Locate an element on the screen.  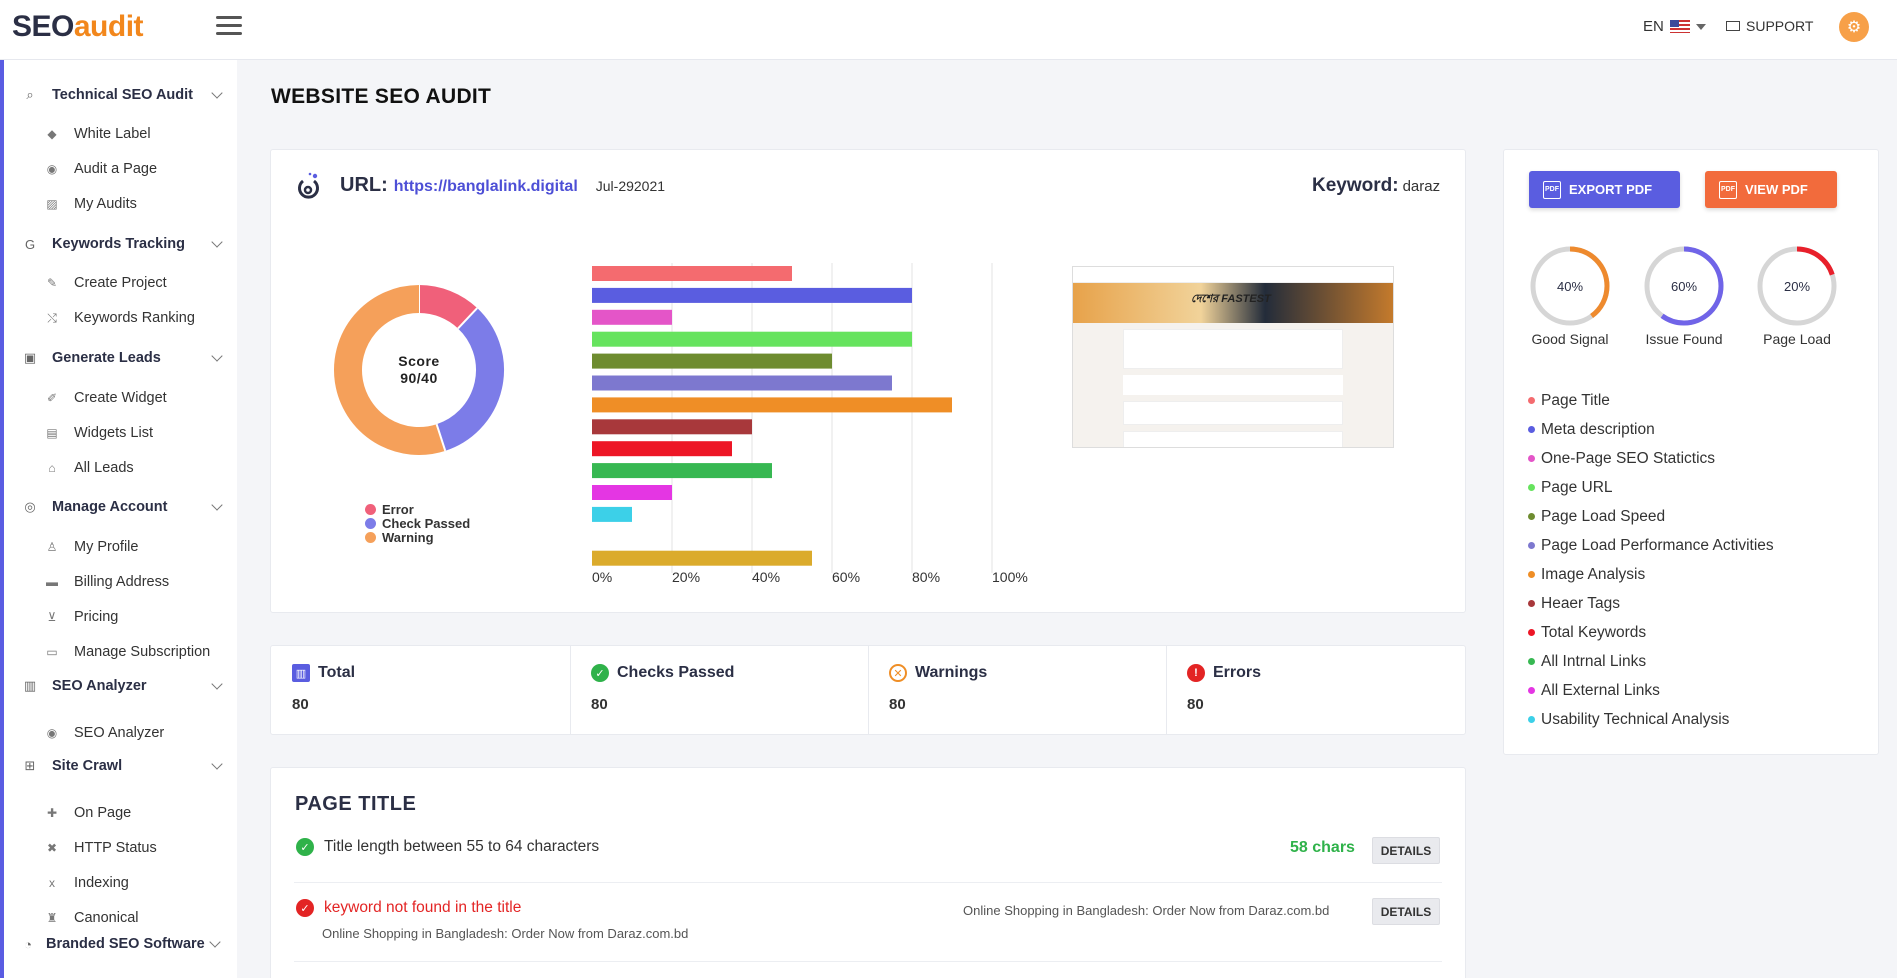
legend-item: All External Links is located at coordinates (1651, 690).